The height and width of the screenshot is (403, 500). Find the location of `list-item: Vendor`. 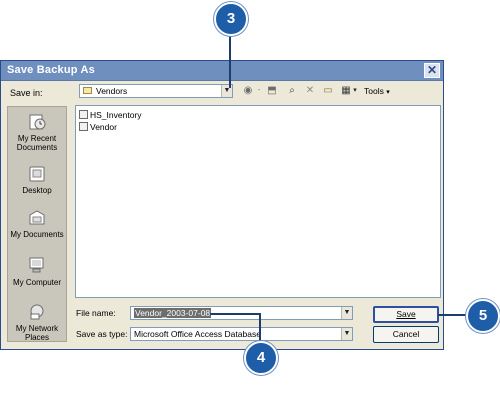

list-item: Vendor is located at coordinates (98, 127).